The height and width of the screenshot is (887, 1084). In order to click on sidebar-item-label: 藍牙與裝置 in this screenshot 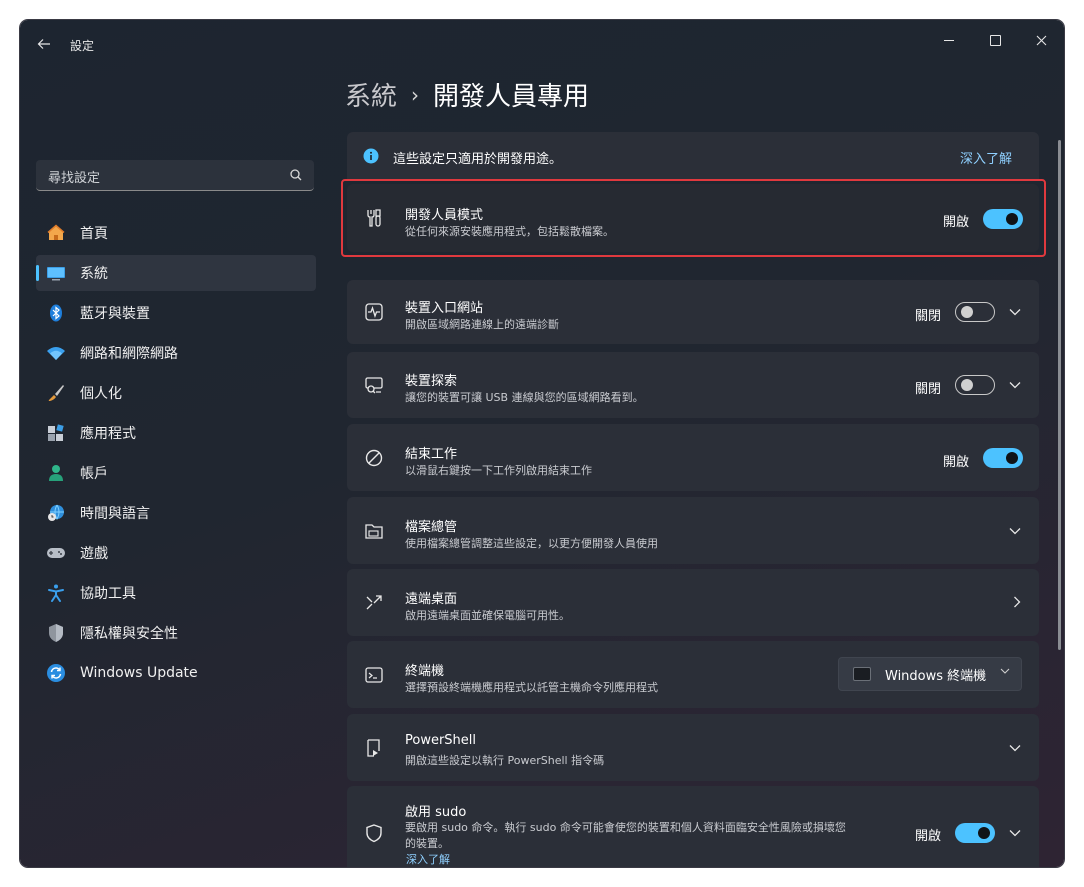, I will do `click(115, 314)`.